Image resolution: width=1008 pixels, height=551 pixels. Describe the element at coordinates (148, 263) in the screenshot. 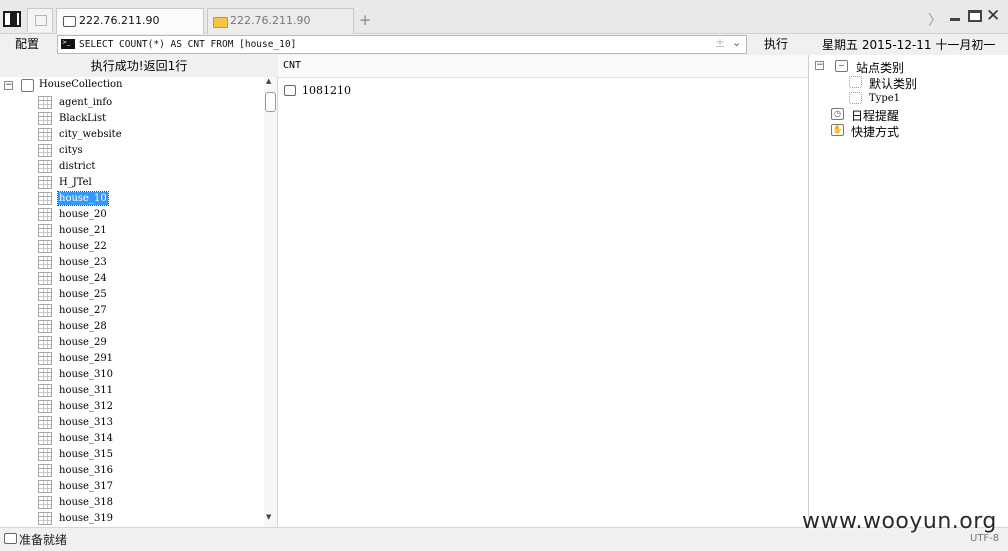

I see `table-row: house_23` at that location.